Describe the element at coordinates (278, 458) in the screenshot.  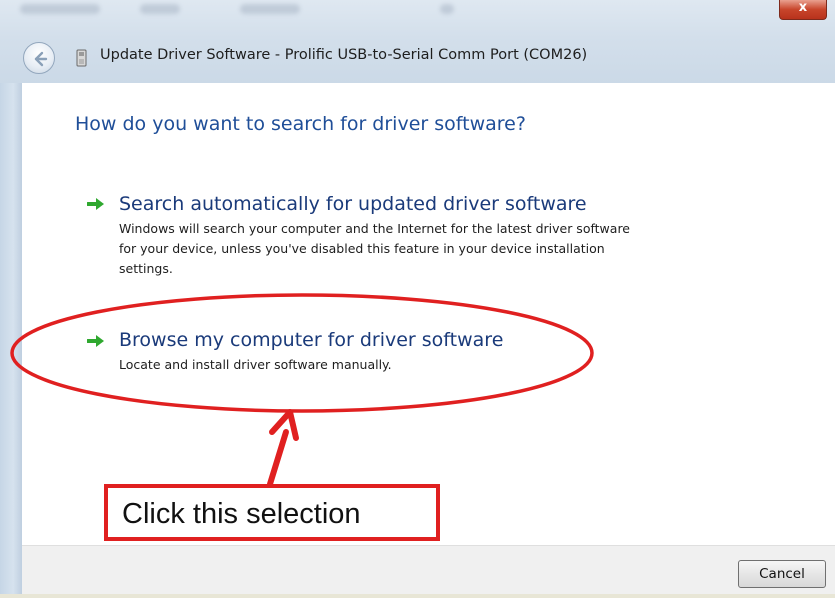
I see `annotation-arrow-shaft` at that location.